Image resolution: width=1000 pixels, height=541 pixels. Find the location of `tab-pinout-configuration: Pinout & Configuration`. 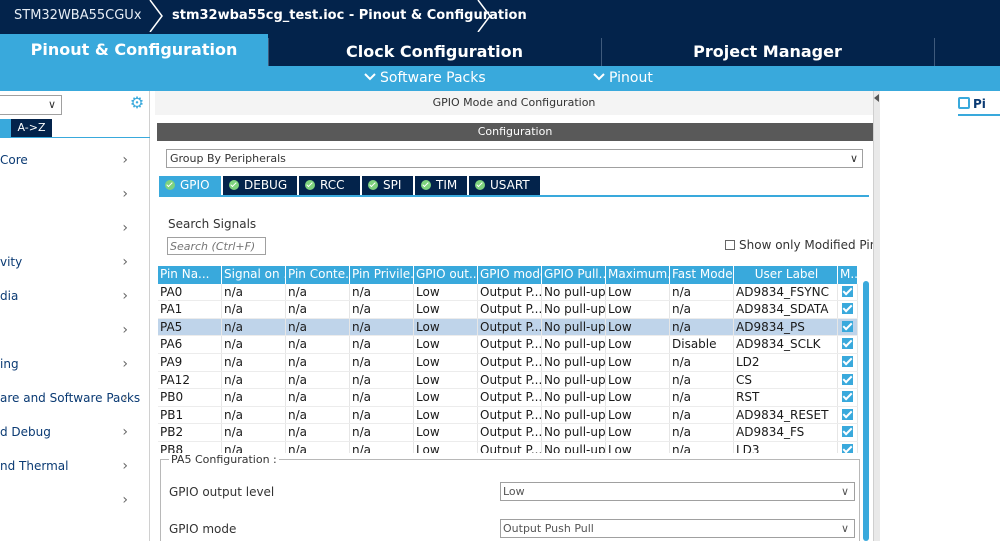

tab-pinout-configuration: Pinout & Configuration is located at coordinates (134, 50).